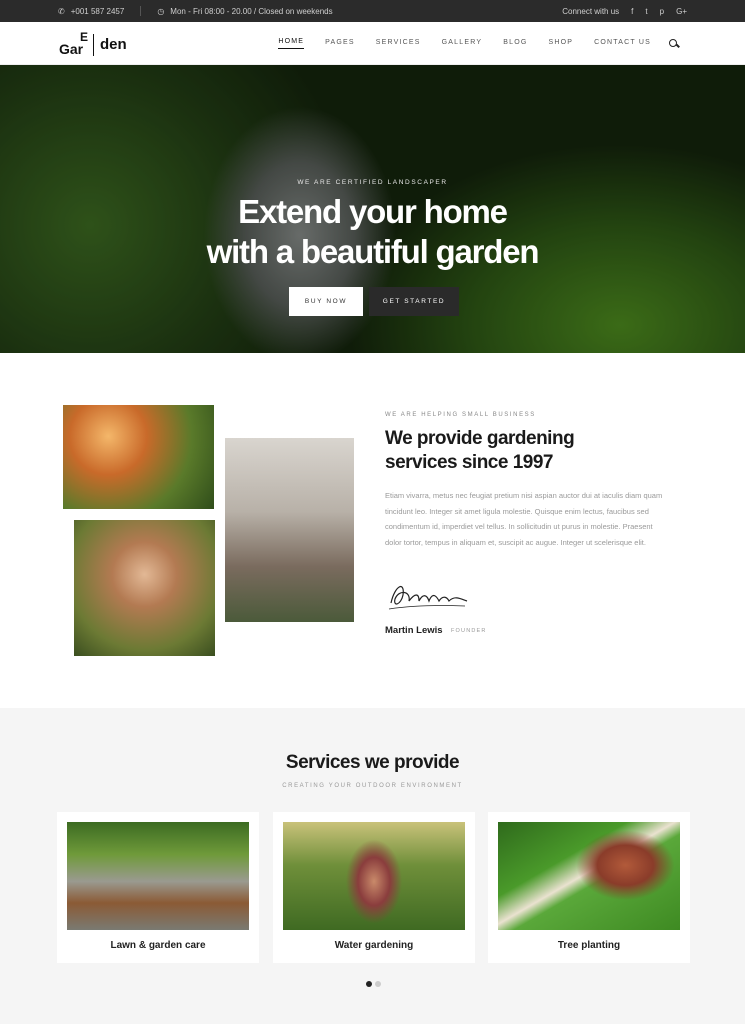 This screenshot has height=1024, width=745. Describe the element at coordinates (632, 11) in the screenshot. I see `facebook-icon: f` at that location.